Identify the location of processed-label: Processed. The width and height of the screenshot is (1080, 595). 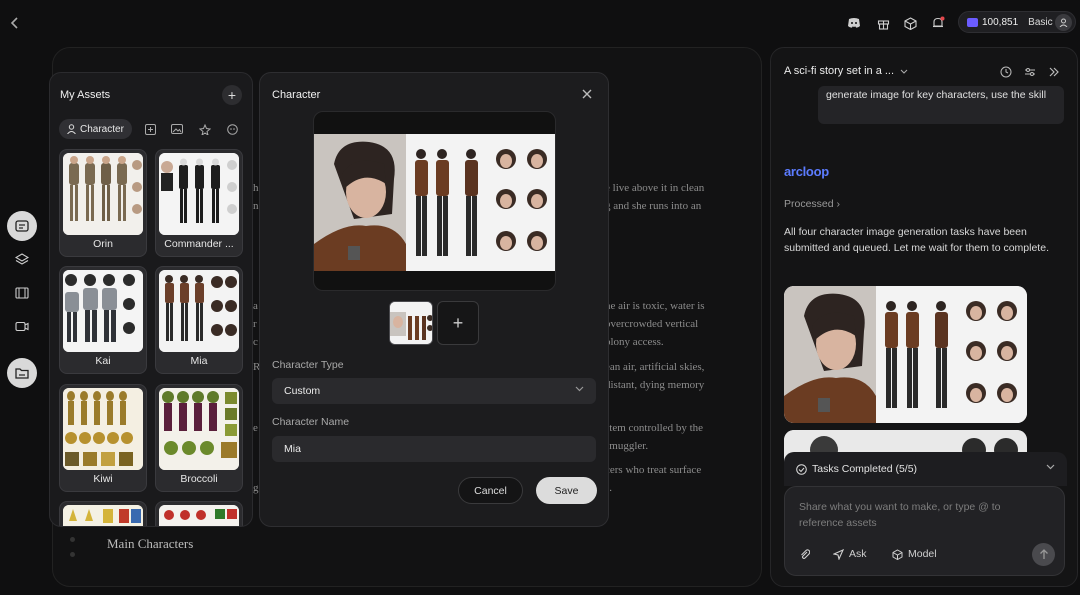
(809, 204).